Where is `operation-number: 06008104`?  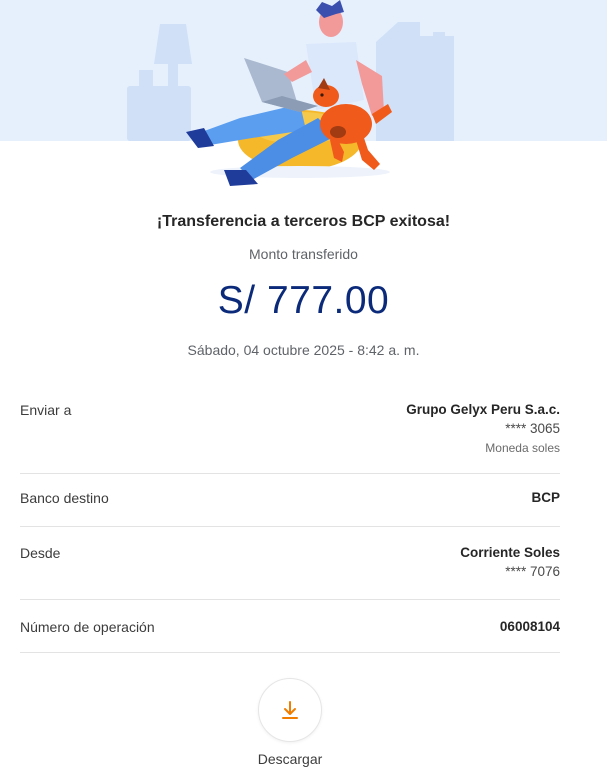
operation-number: 06008104 is located at coordinates (529, 626).